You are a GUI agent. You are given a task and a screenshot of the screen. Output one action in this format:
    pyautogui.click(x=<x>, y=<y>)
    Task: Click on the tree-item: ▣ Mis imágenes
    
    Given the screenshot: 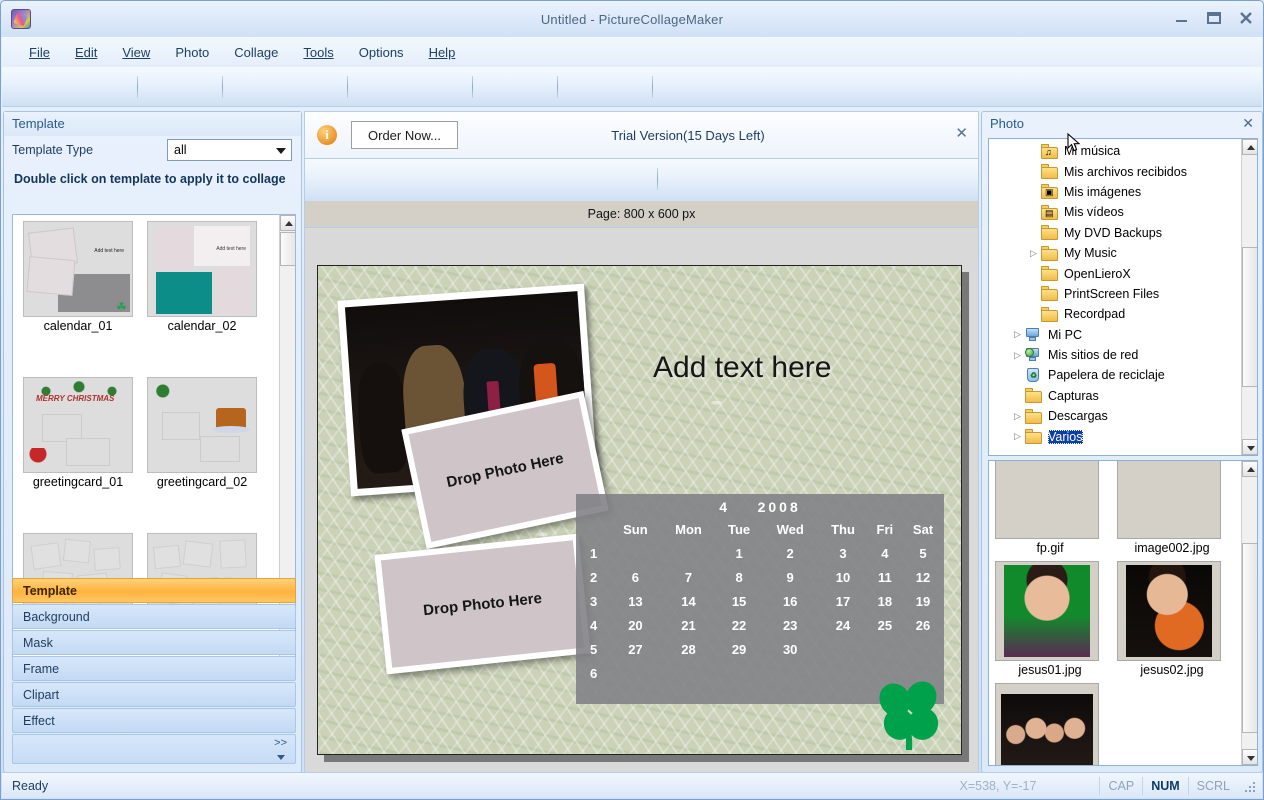 What is the action you would take?
    pyautogui.click(x=1116, y=192)
    